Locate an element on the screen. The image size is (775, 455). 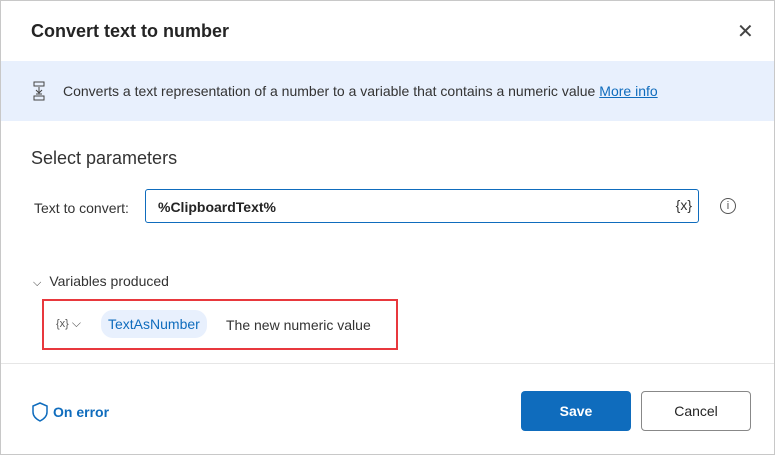
variable-icon-label: {x} is located at coordinates (62, 324).